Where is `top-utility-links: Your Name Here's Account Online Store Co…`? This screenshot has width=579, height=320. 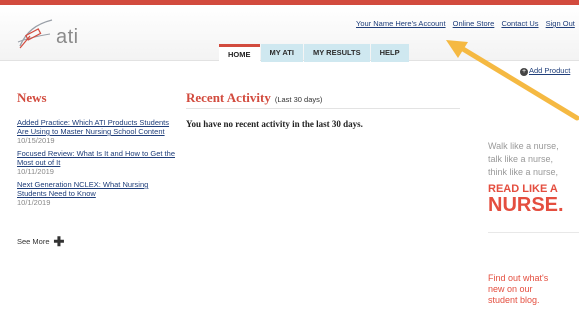
top-utility-links: Your Name Here's Account Online Store Co… is located at coordinates (467, 23).